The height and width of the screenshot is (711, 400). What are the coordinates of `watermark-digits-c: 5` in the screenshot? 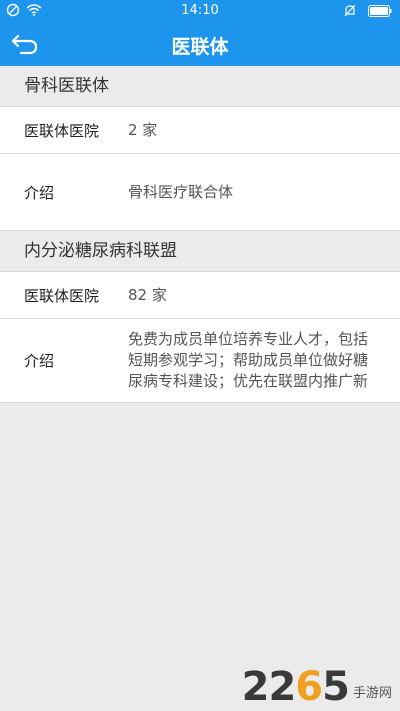 It's located at (336, 687).